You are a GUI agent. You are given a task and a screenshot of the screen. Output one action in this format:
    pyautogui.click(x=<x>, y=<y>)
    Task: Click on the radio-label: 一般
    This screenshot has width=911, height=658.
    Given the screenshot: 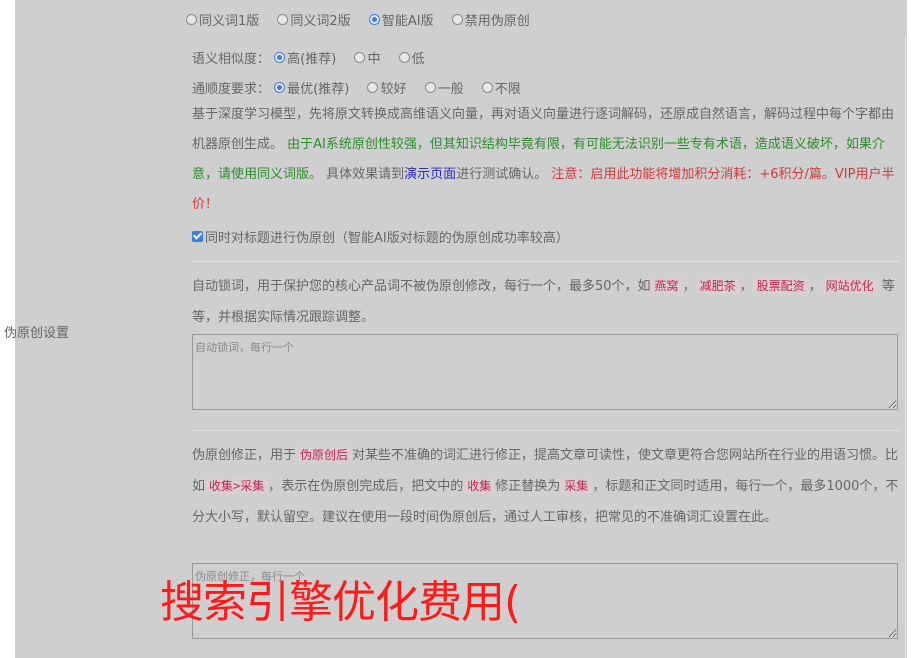 What is the action you would take?
    pyautogui.click(x=450, y=89)
    